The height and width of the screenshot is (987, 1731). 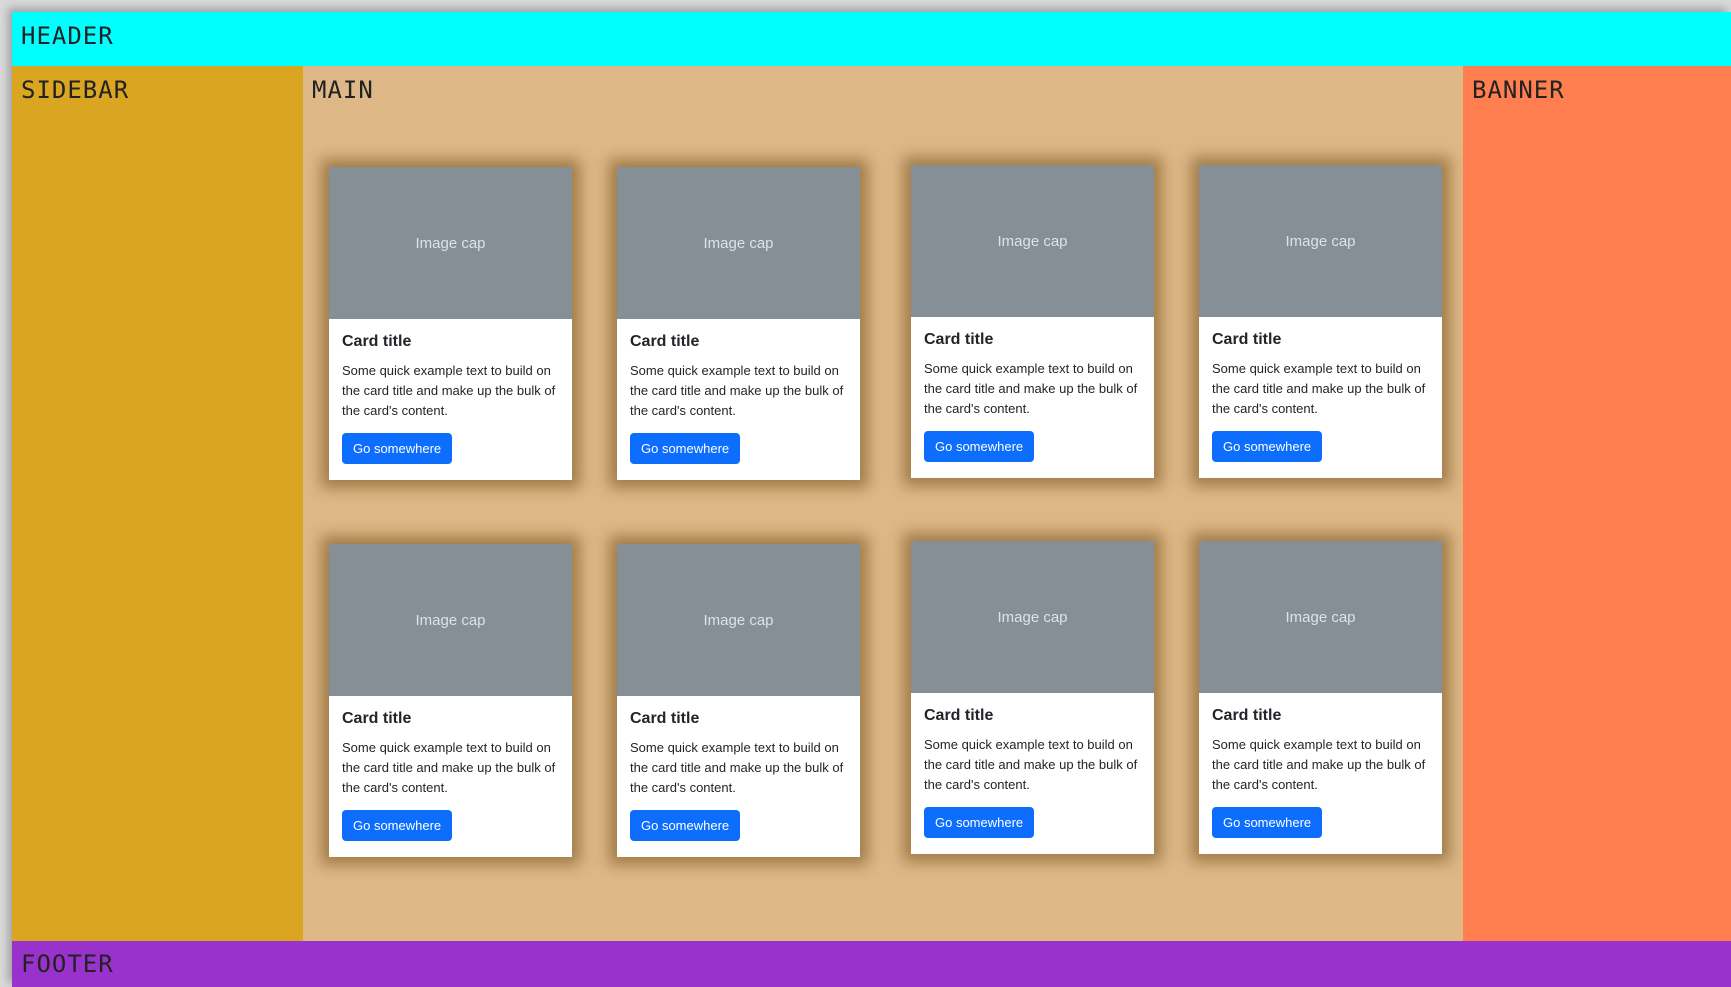 What do you see at coordinates (67, 964) in the screenshot?
I see `footer-label: FOOTER` at bounding box center [67, 964].